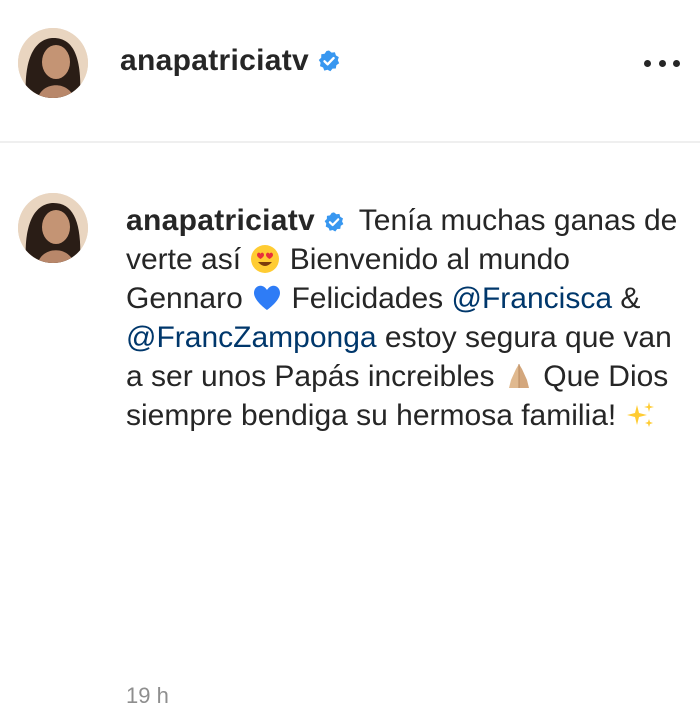 This screenshot has width=700, height=709. I want to click on more-options-icon, so click(662, 63).